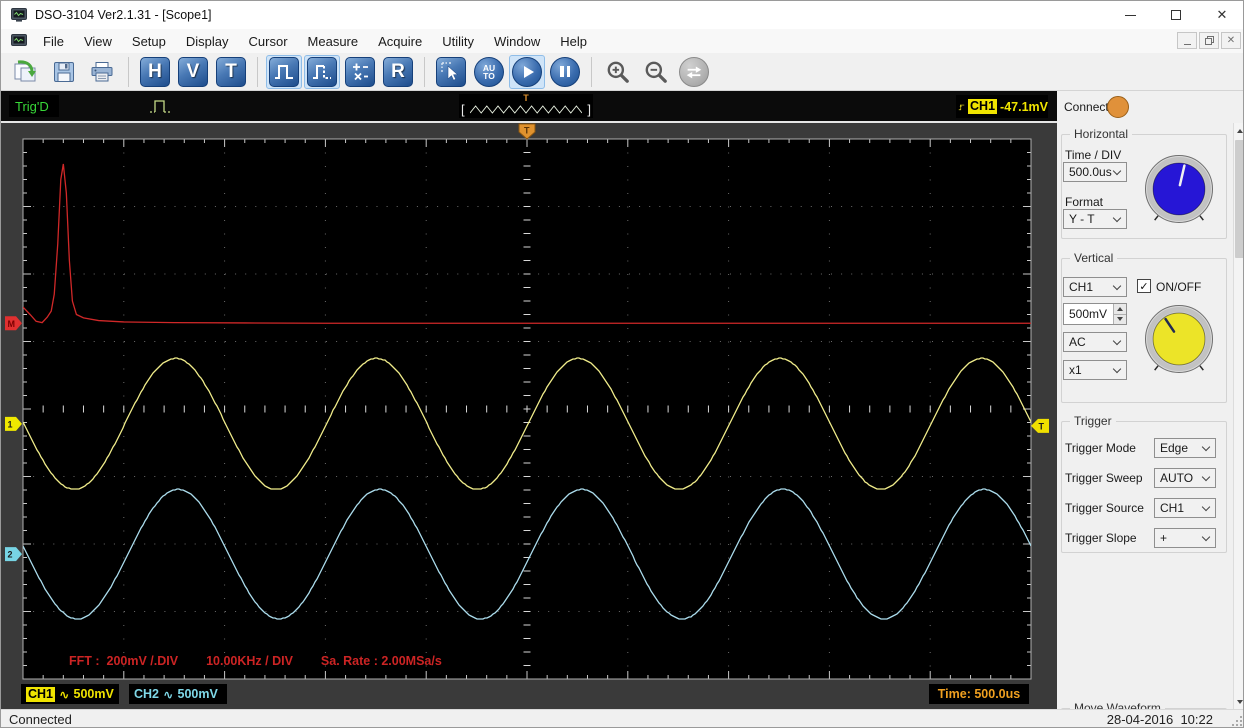  What do you see at coordinates (1179, 339) in the screenshot?
I see `volts-div-knob` at bounding box center [1179, 339].